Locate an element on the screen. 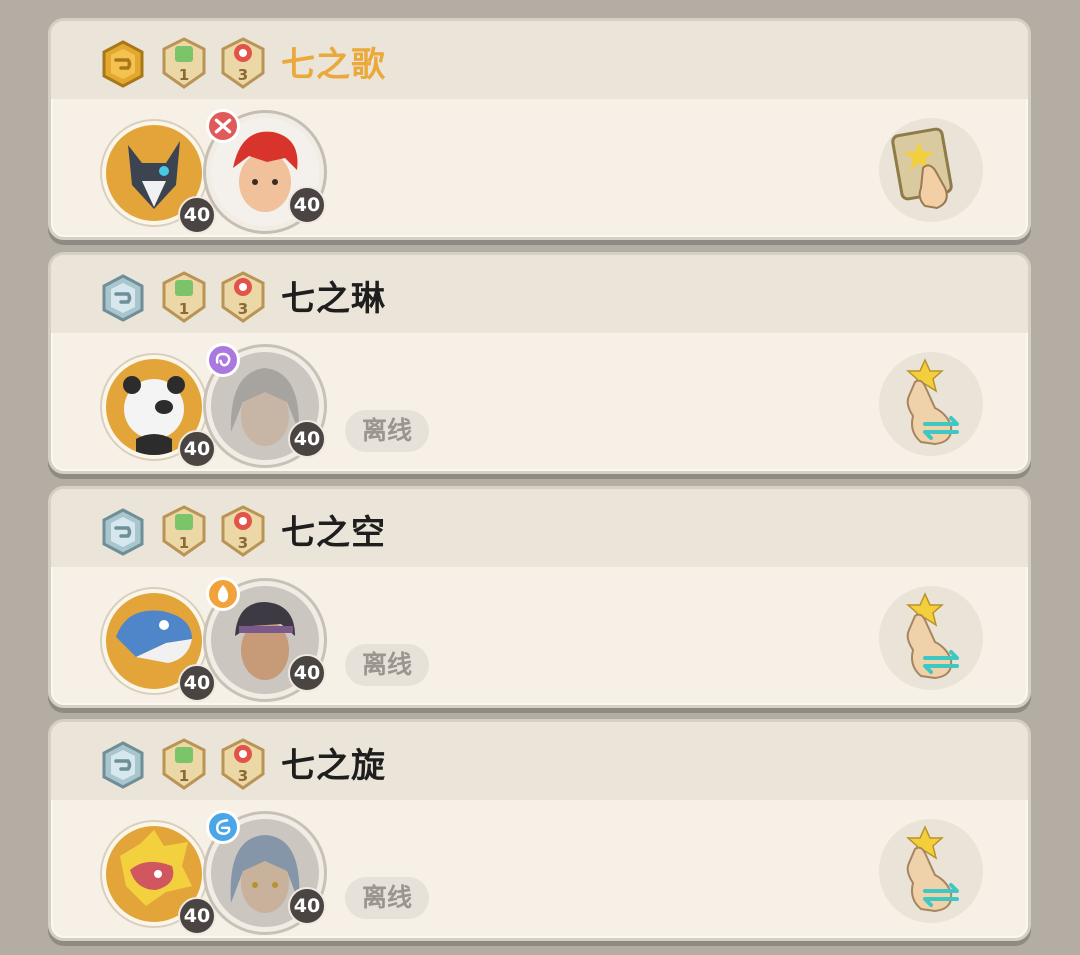  water-element-icon is located at coordinates (223, 827).